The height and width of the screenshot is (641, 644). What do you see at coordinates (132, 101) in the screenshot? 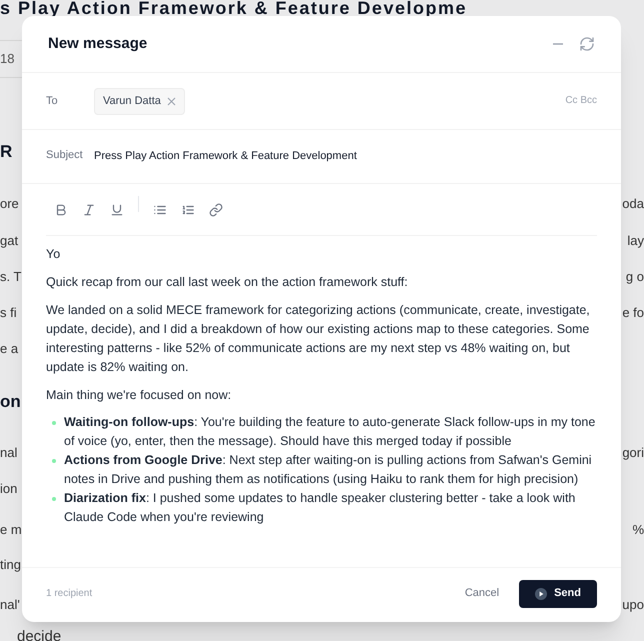
I see `recipient-name: Varun Datta` at bounding box center [132, 101].